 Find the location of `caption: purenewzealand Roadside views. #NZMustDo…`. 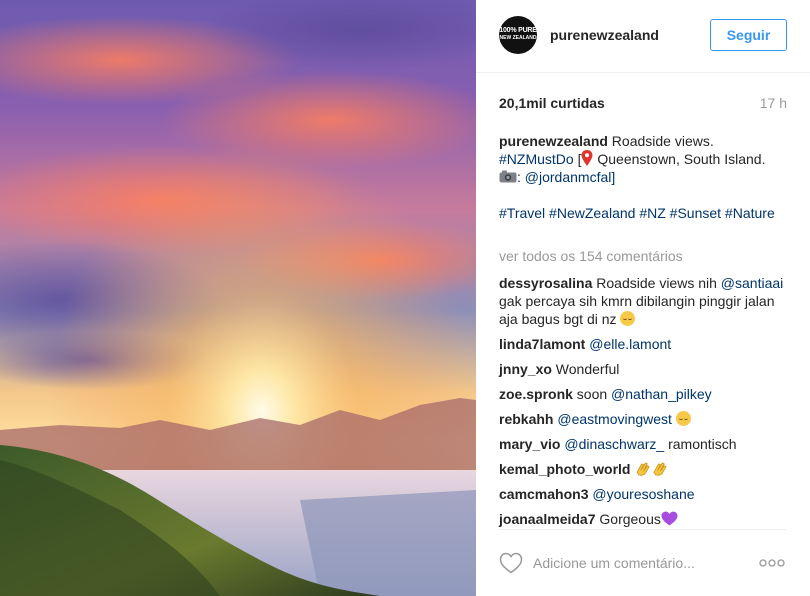

caption: purenewzealand Roadside views. #NZMustDo… is located at coordinates (644, 159).